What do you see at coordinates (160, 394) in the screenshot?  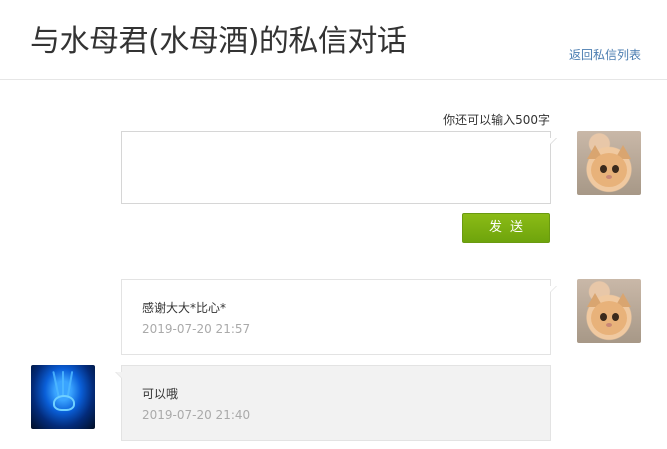 I see `message-text: 可以哦` at bounding box center [160, 394].